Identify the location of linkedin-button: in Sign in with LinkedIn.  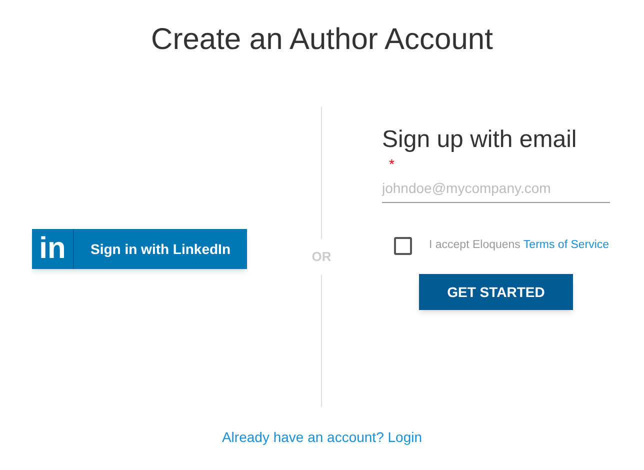
(139, 249).